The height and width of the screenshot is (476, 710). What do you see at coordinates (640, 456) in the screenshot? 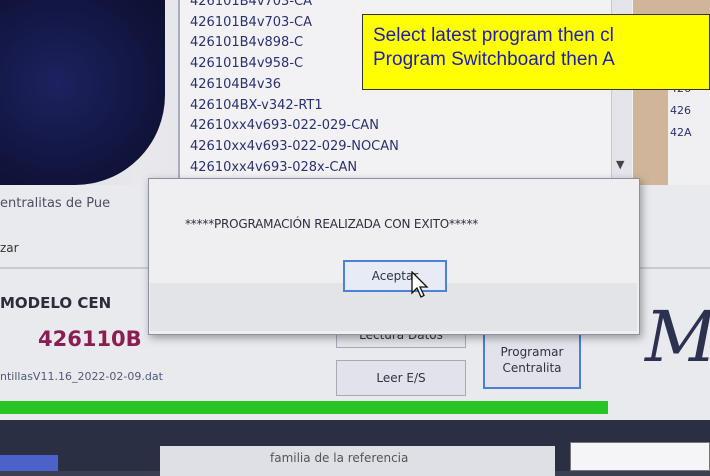
I see `reference-input` at bounding box center [640, 456].